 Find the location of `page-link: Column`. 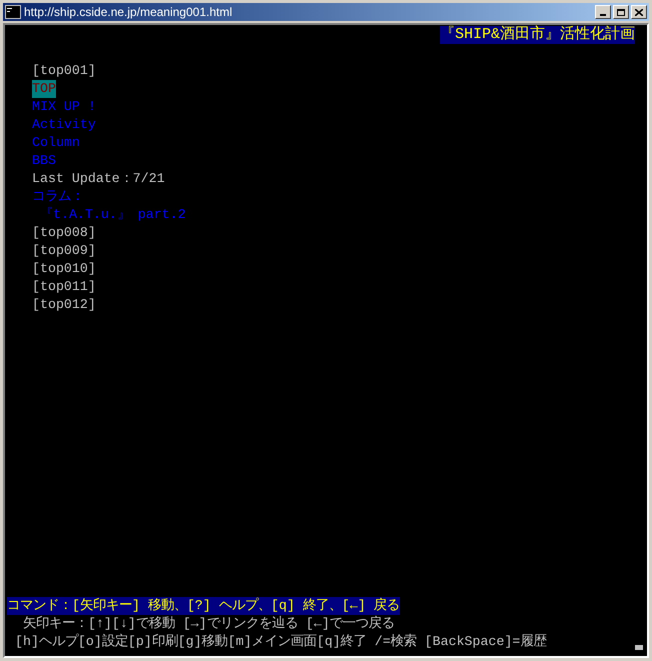

page-link: Column is located at coordinates (56, 143).